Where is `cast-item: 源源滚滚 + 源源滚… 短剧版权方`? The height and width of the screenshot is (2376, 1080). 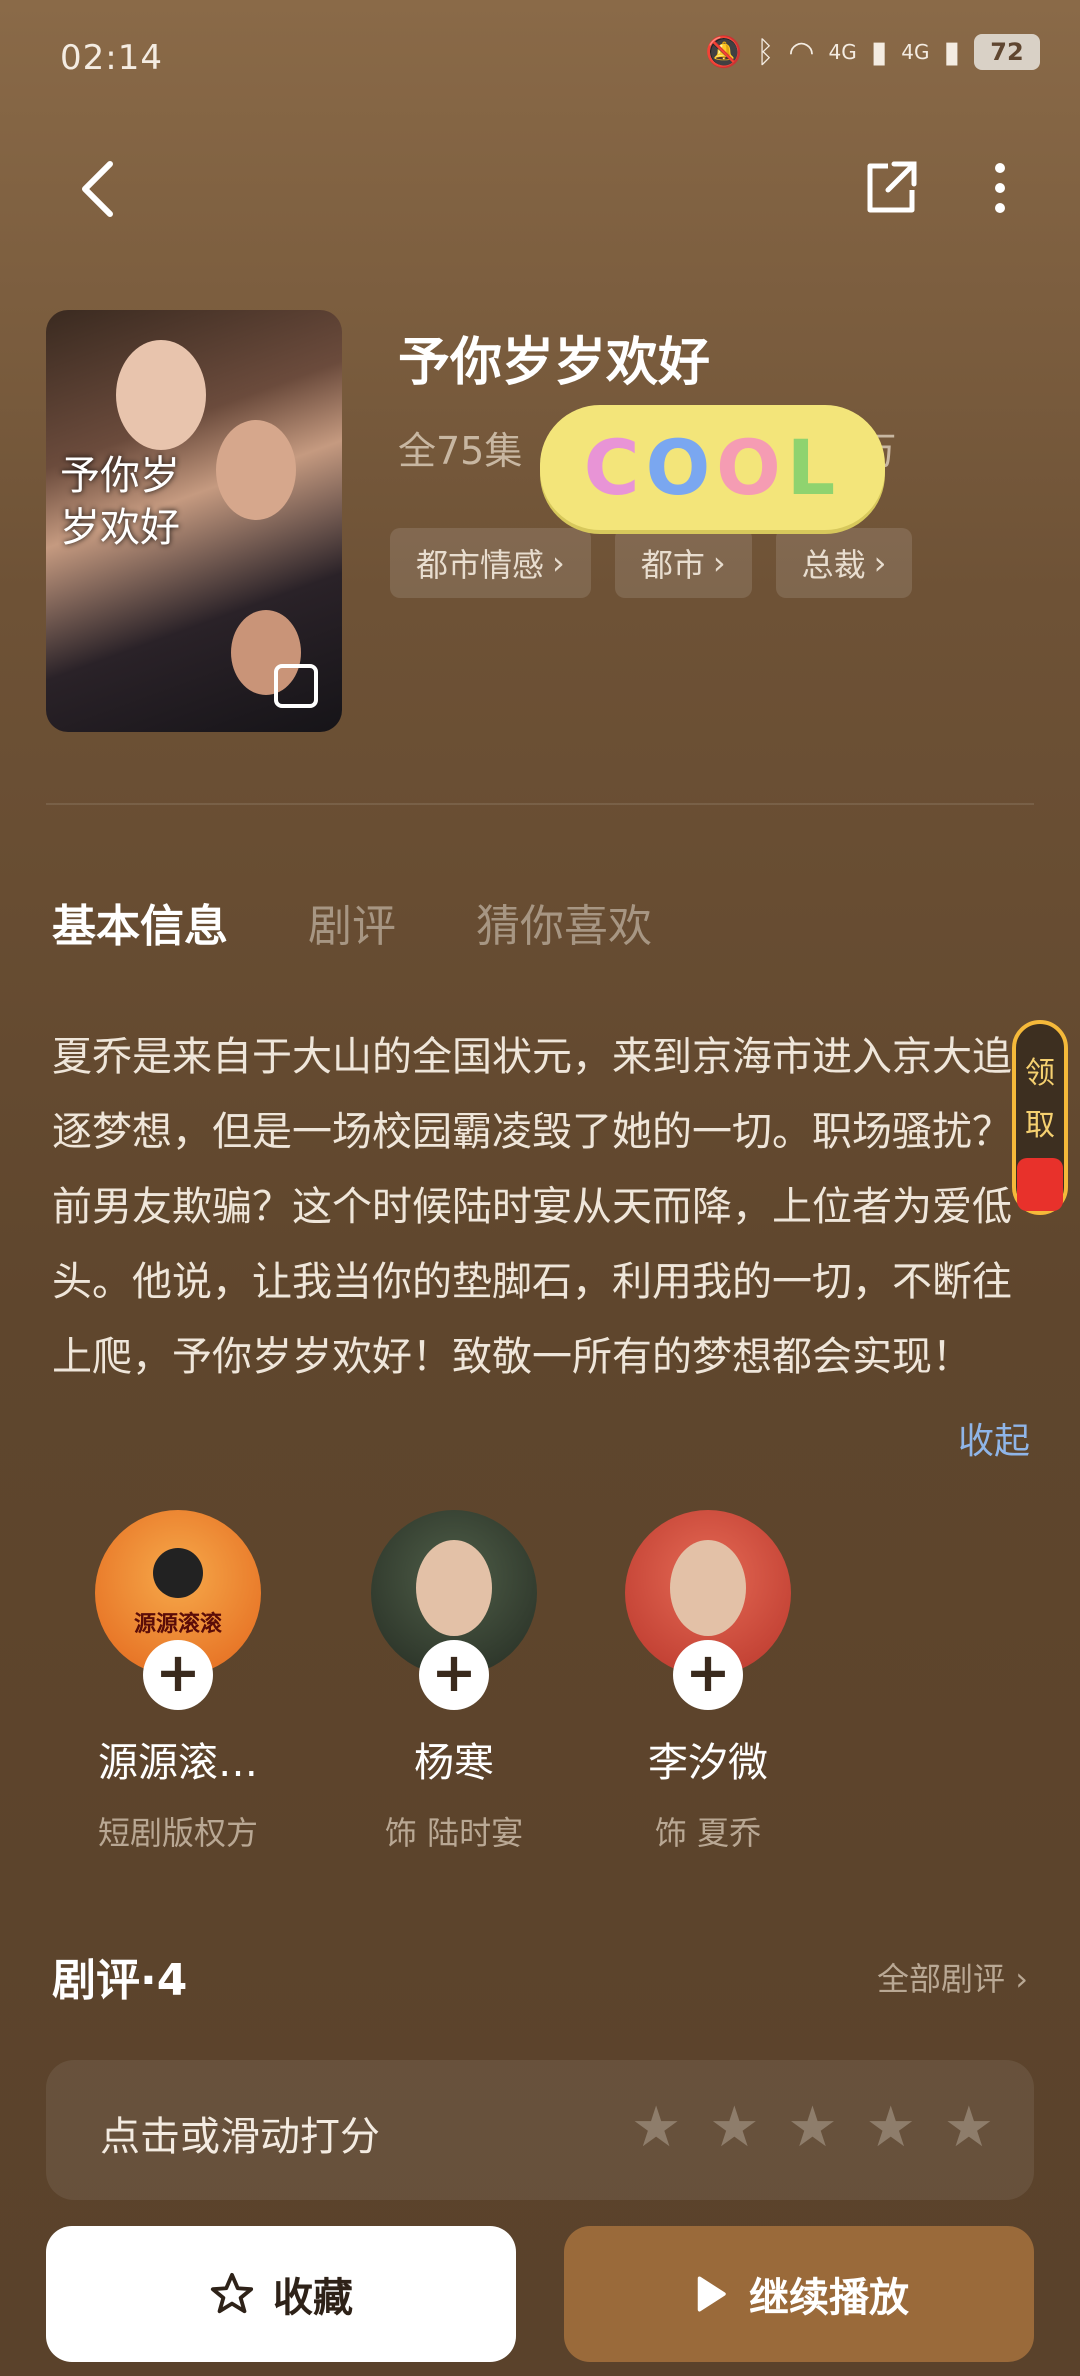 cast-item: 源源滚滚 + 源源滚… 短剧版权方 is located at coordinates (178, 1682).